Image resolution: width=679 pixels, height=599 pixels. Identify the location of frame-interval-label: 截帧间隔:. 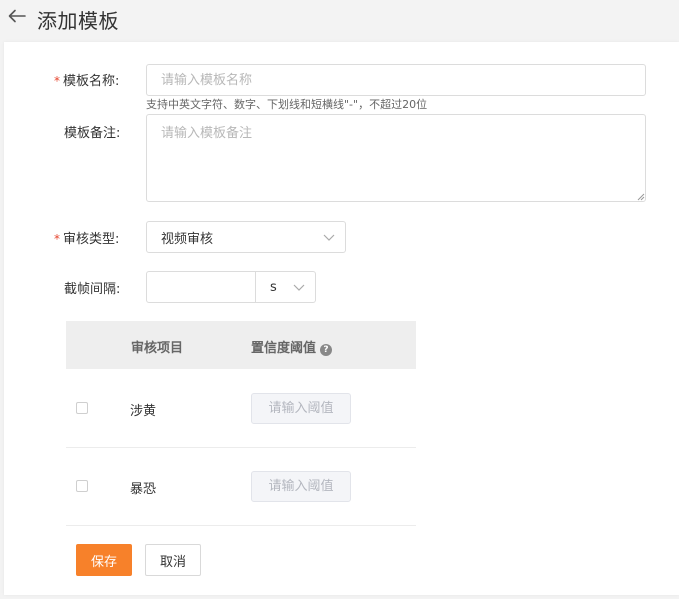
(92, 289).